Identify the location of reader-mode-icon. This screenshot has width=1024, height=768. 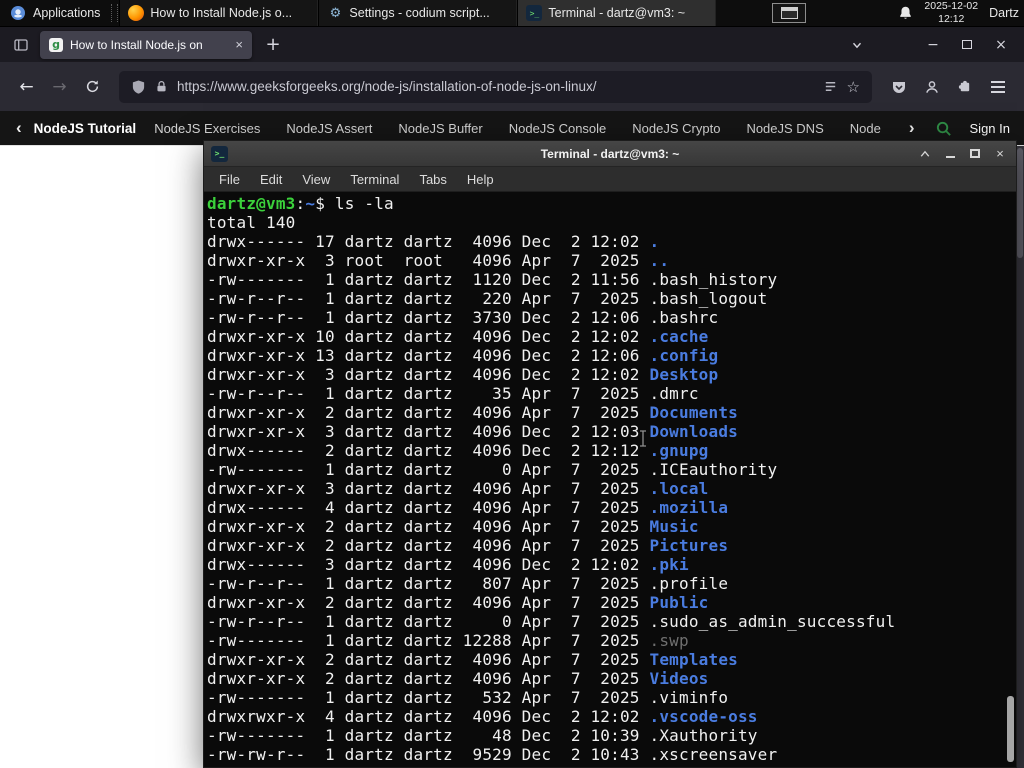
(830, 86).